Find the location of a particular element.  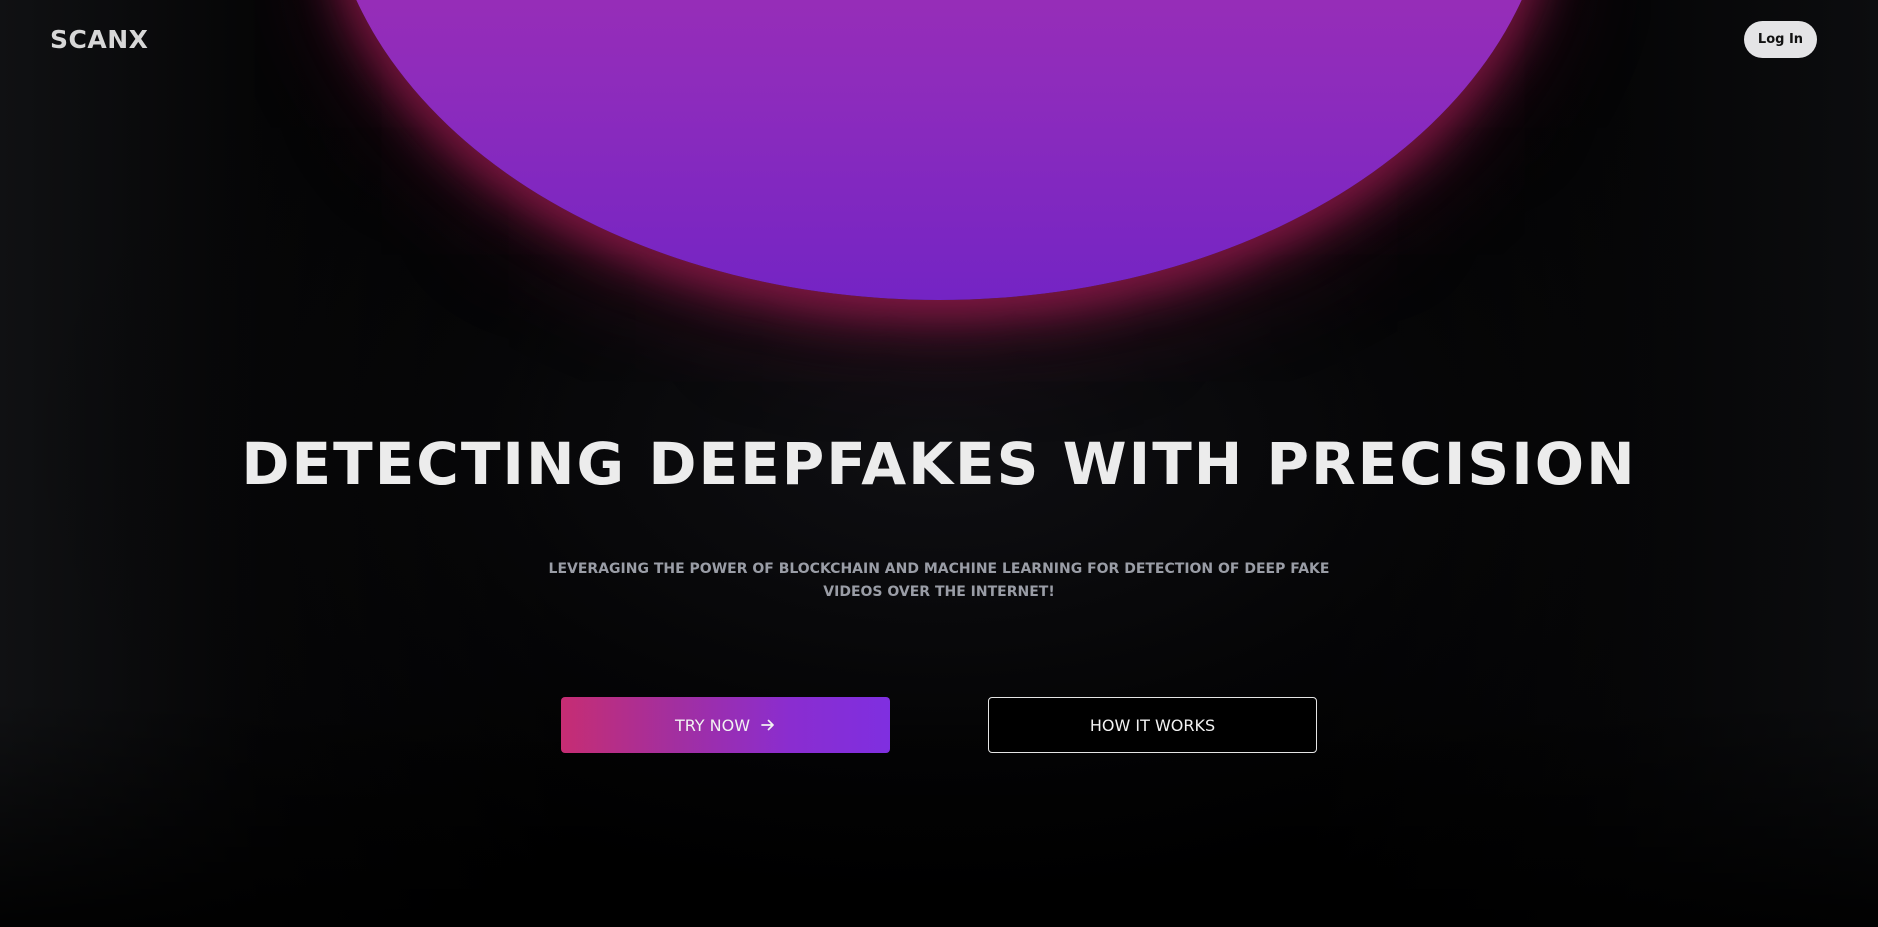

how-it-works-label: HOW IT WORKS is located at coordinates (1152, 725).